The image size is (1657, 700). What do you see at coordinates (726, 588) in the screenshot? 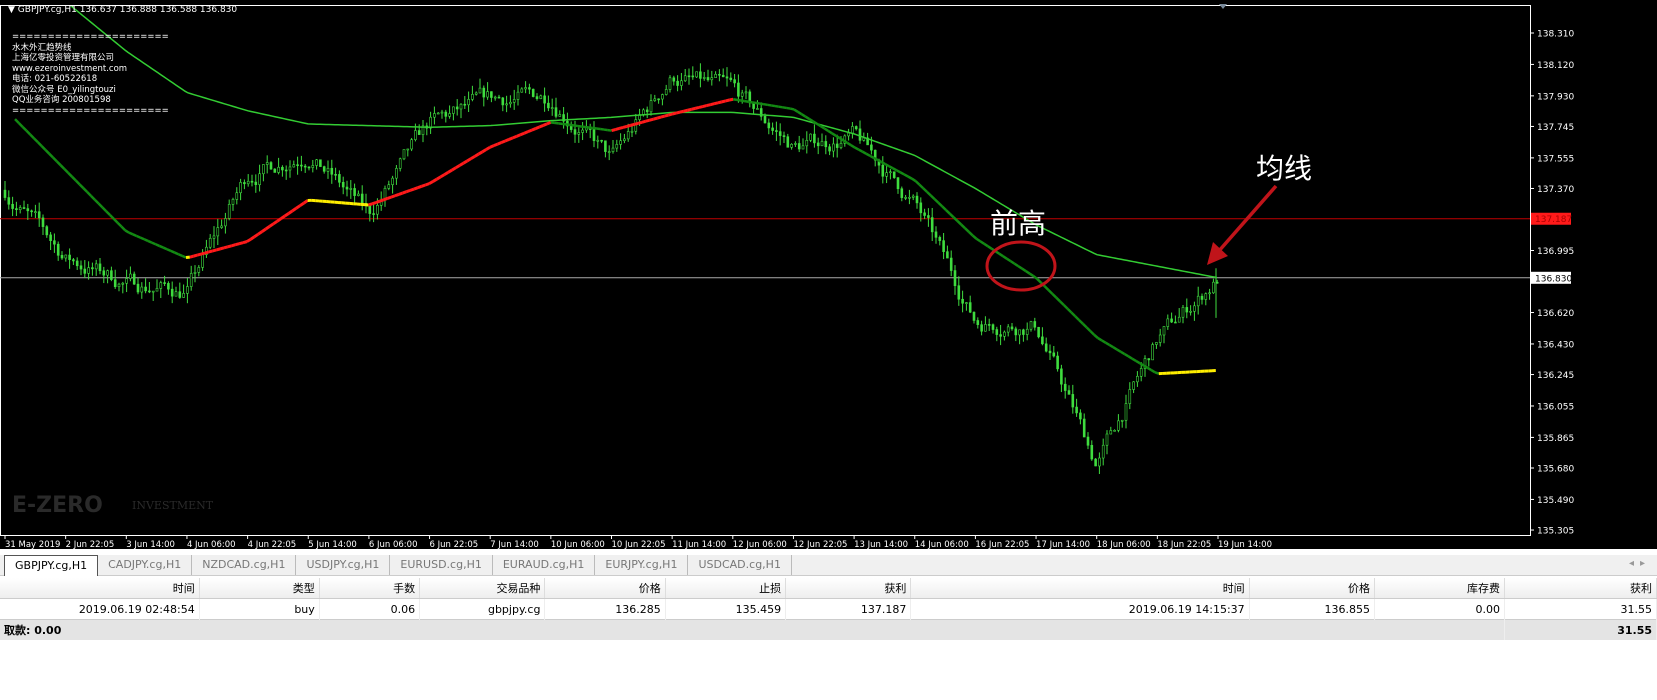
I see `column-header: 止损` at bounding box center [726, 588].